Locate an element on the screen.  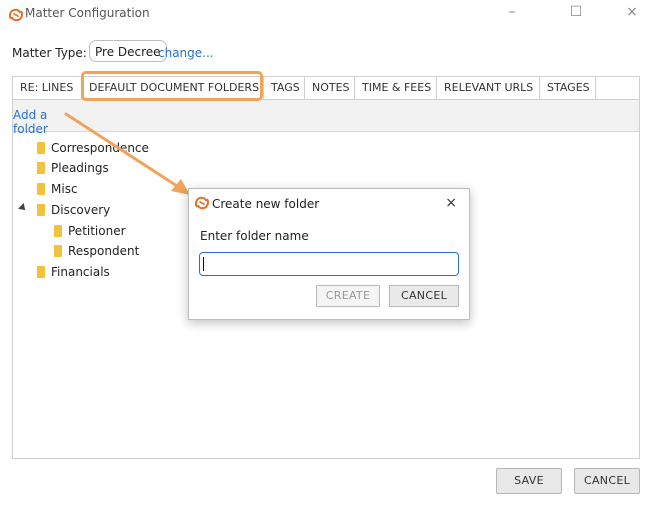
tree-item-pleadings: Pleadings is located at coordinates (73, 168).